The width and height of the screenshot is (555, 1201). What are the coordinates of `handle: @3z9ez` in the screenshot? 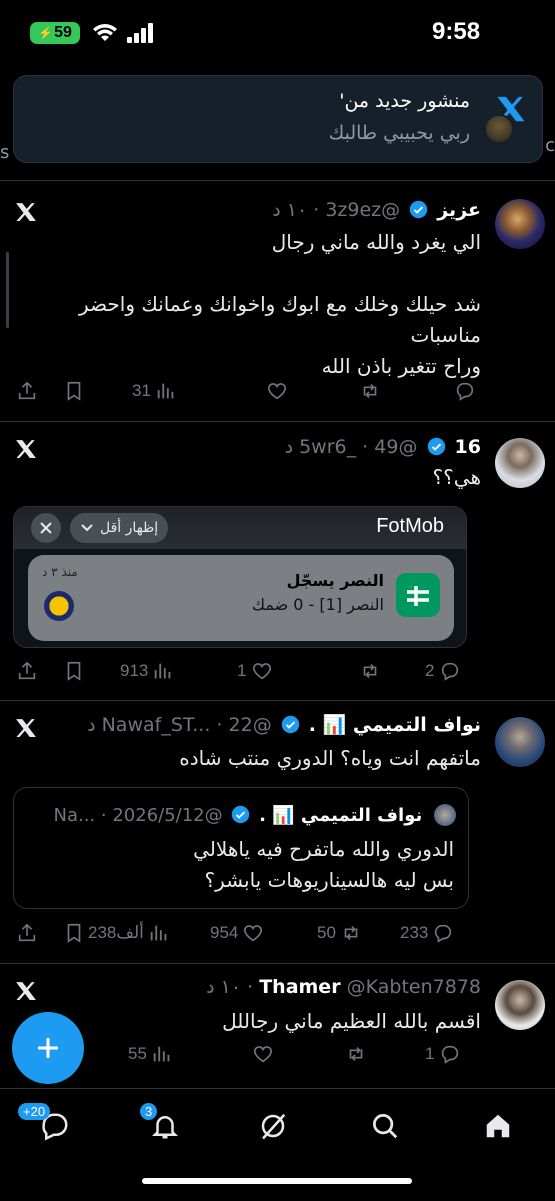 It's located at (362, 210).